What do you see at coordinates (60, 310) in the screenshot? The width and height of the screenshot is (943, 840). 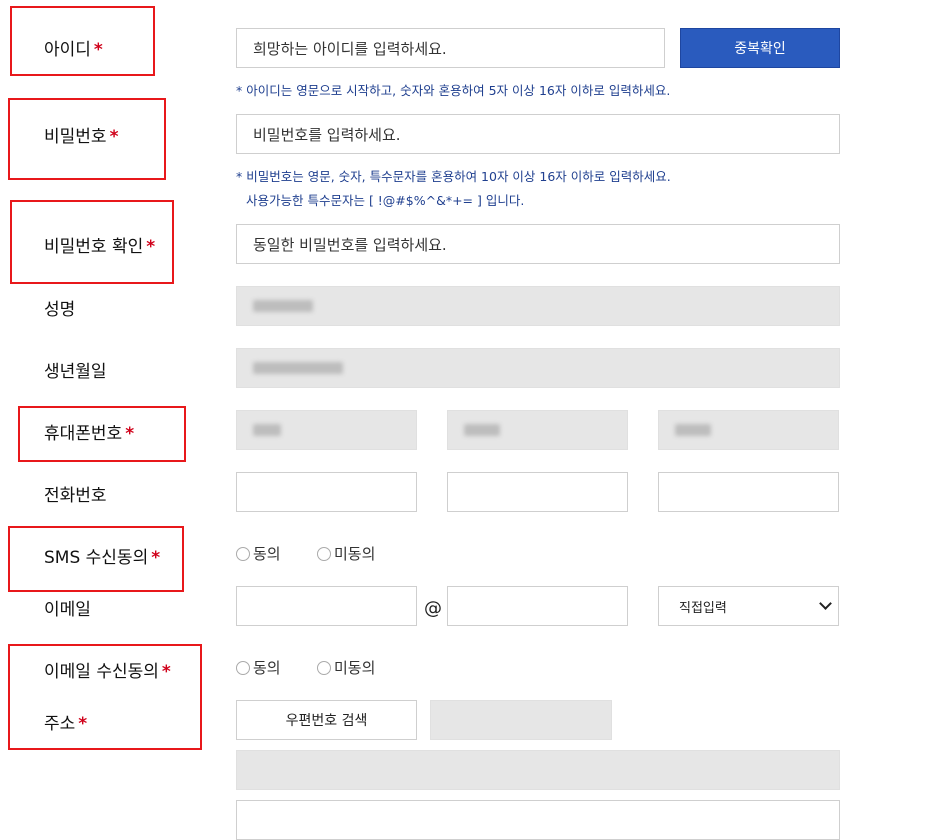 I see `name-label: 성명` at bounding box center [60, 310].